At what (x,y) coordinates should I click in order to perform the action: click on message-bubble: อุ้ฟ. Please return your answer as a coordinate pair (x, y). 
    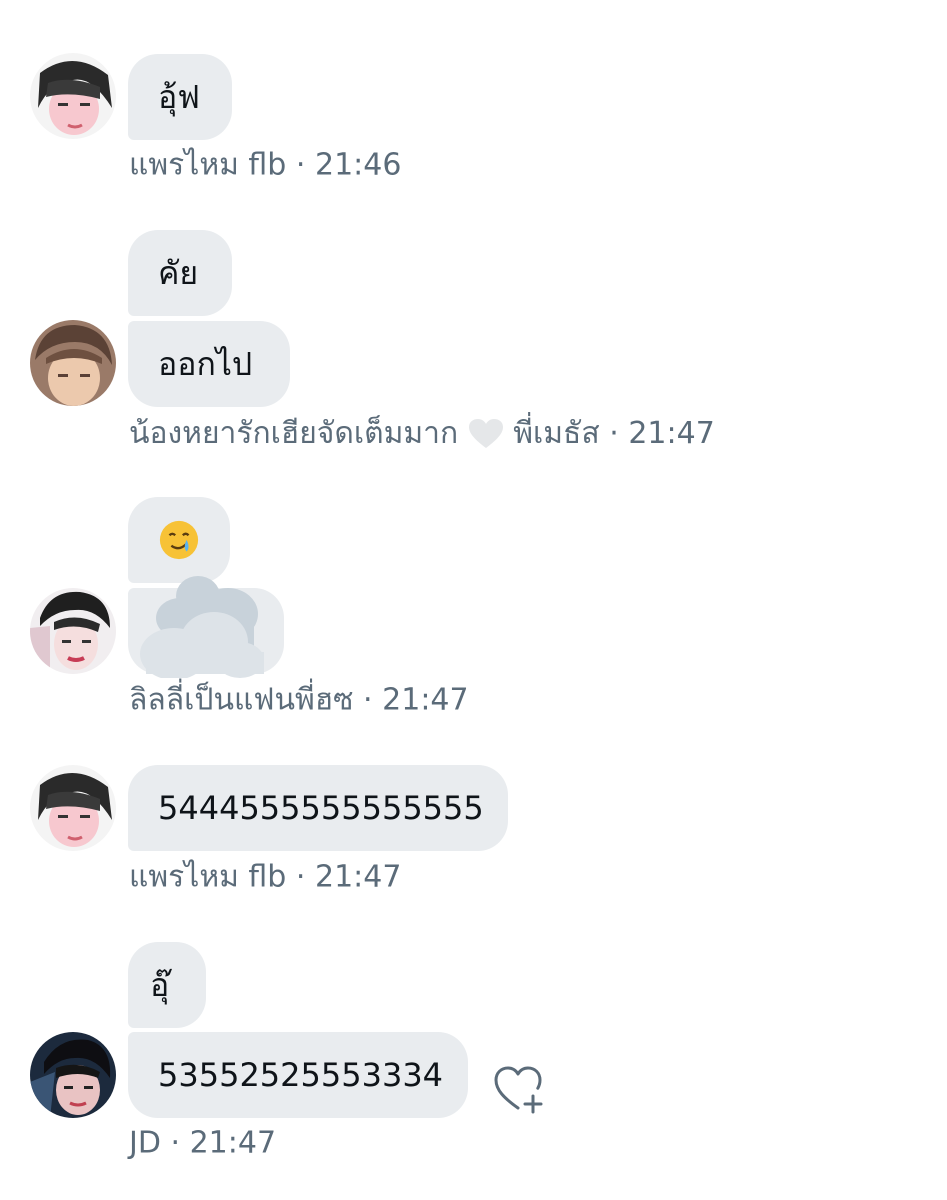
    Looking at the image, I should click on (180, 97).